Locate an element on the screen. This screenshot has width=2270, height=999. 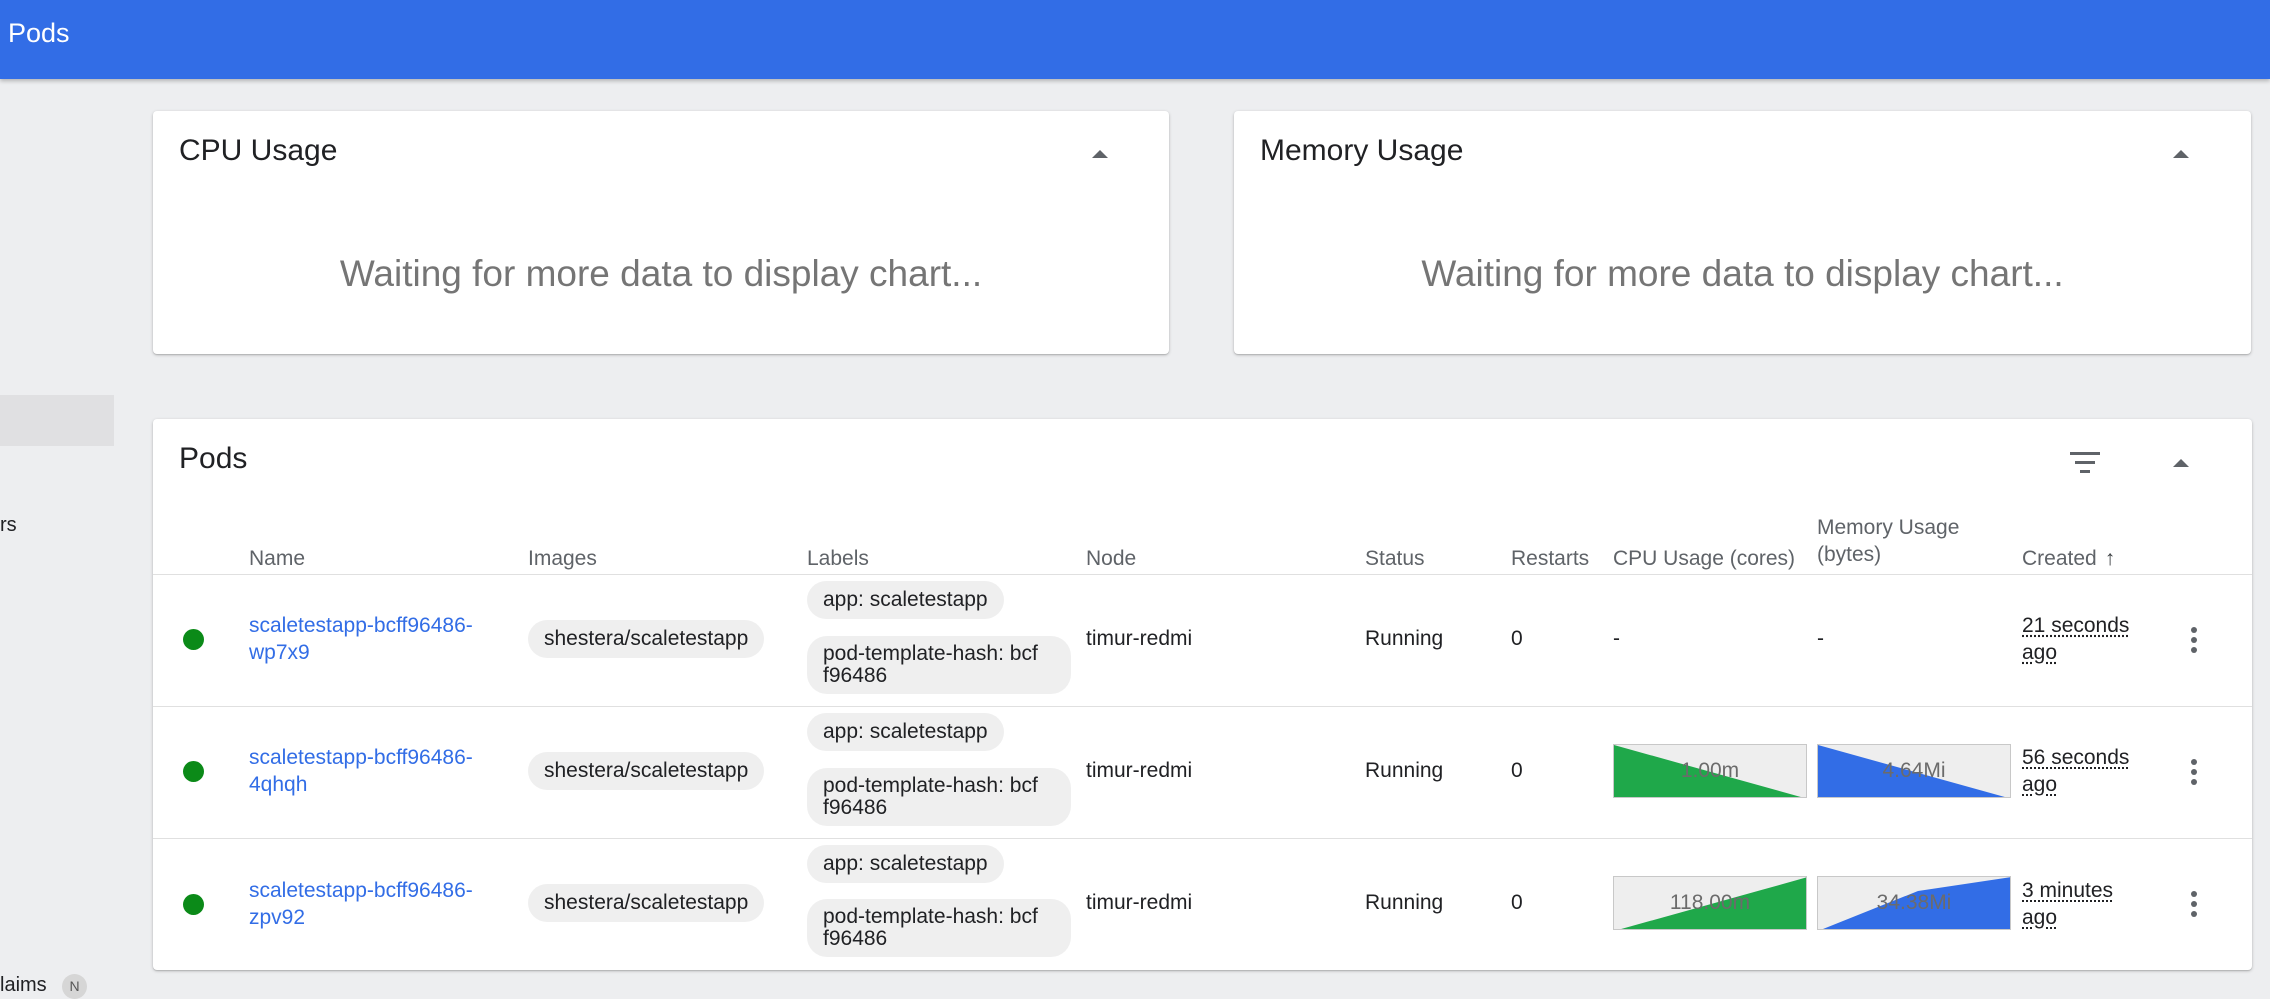
column-header-created-label: Created is located at coordinates (2059, 558).